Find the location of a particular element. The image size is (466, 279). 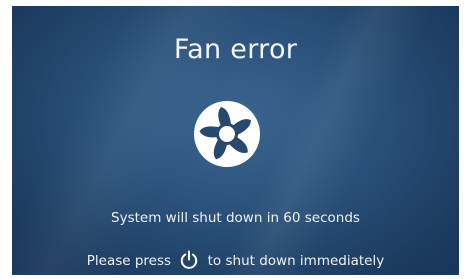

fan-icon is located at coordinates (227, 134).